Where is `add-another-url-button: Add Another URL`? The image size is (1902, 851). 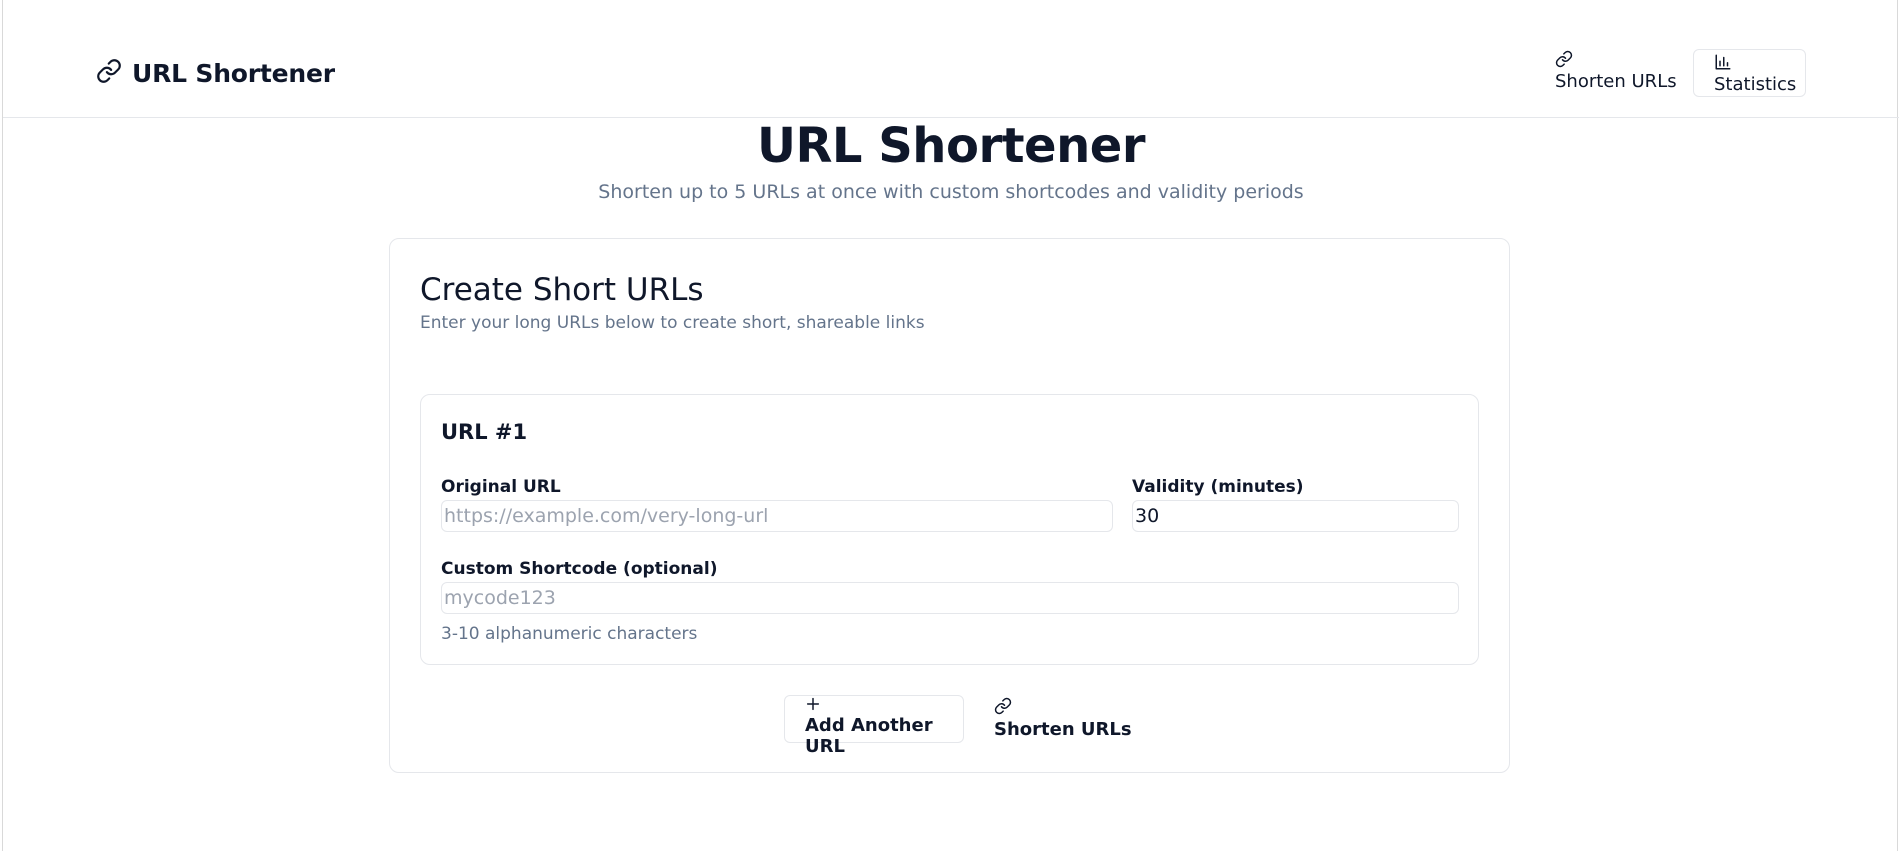
add-another-url-button: Add Another URL is located at coordinates (874, 726).